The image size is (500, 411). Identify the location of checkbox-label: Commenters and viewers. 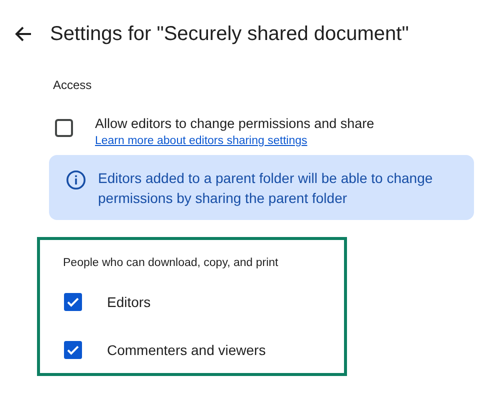
(186, 350).